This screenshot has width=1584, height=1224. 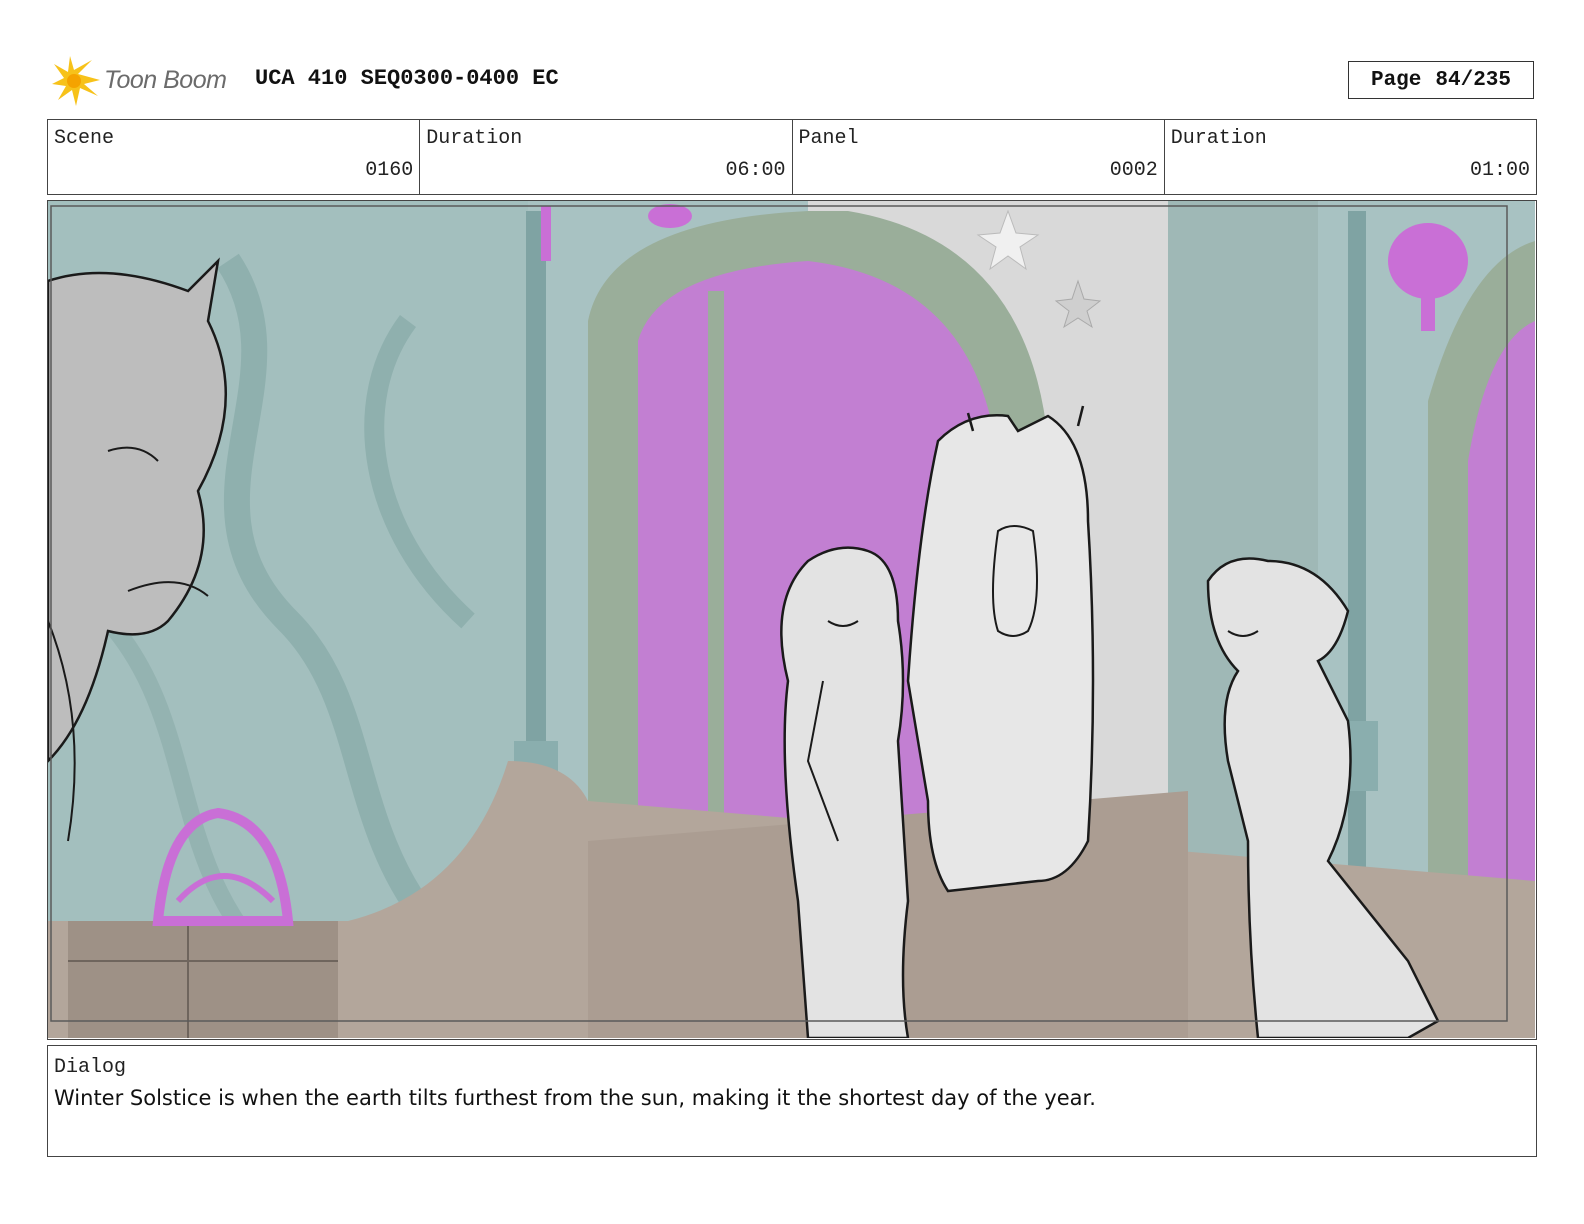 I want to click on page-indicator: Page 84/235, so click(x=1441, y=80).